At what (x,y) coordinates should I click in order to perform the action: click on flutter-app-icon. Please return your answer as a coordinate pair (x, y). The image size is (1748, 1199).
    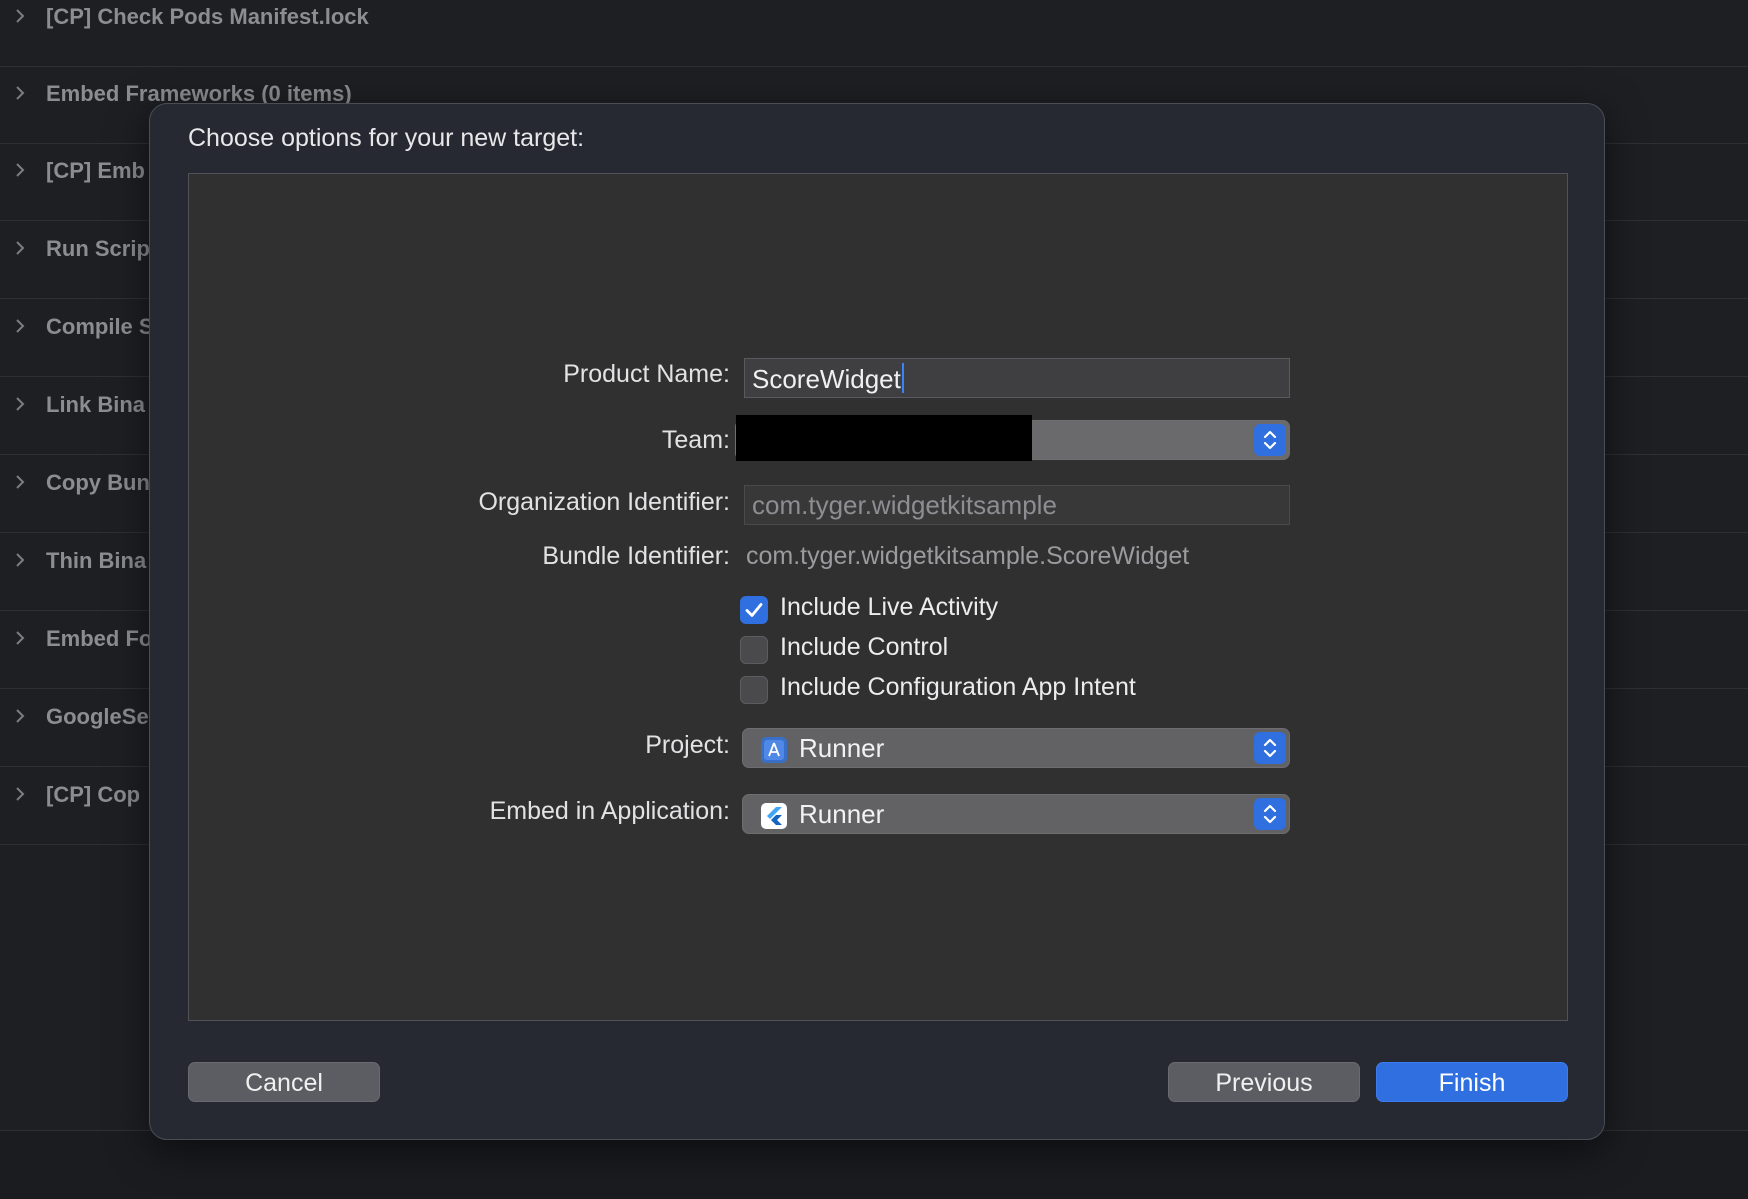
    Looking at the image, I should click on (774, 816).